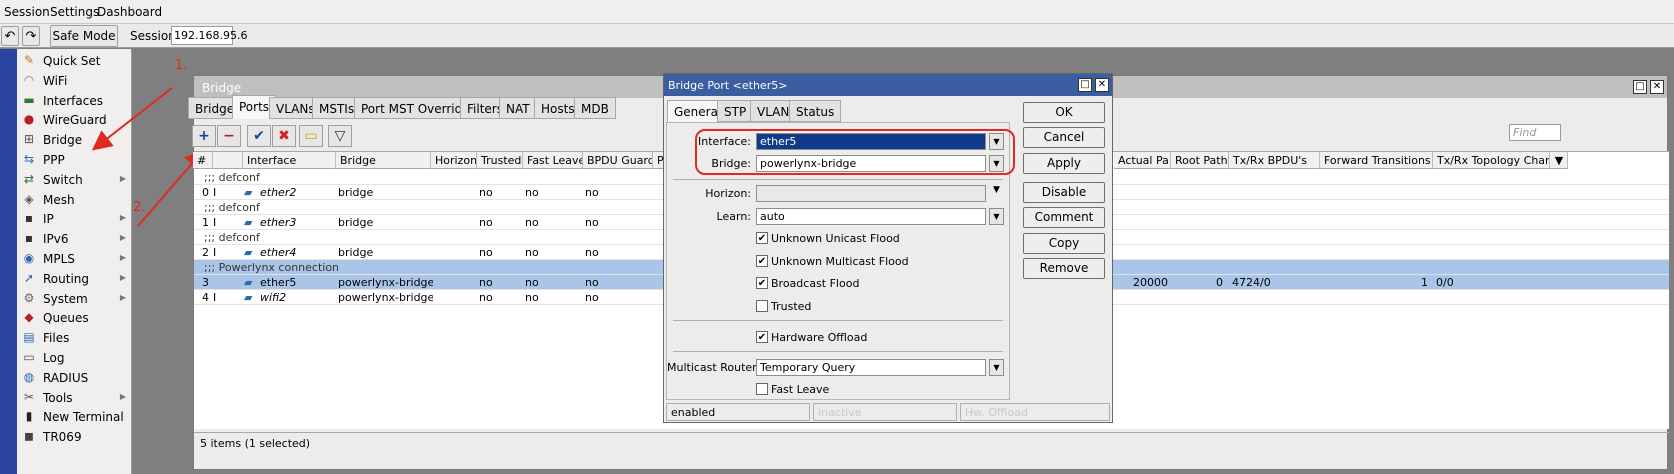 The height and width of the screenshot is (474, 1674). Describe the element at coordinates (74, 436) in the screenshot. I see `sidebar-item-tr069: ◼ TR069` at that location.